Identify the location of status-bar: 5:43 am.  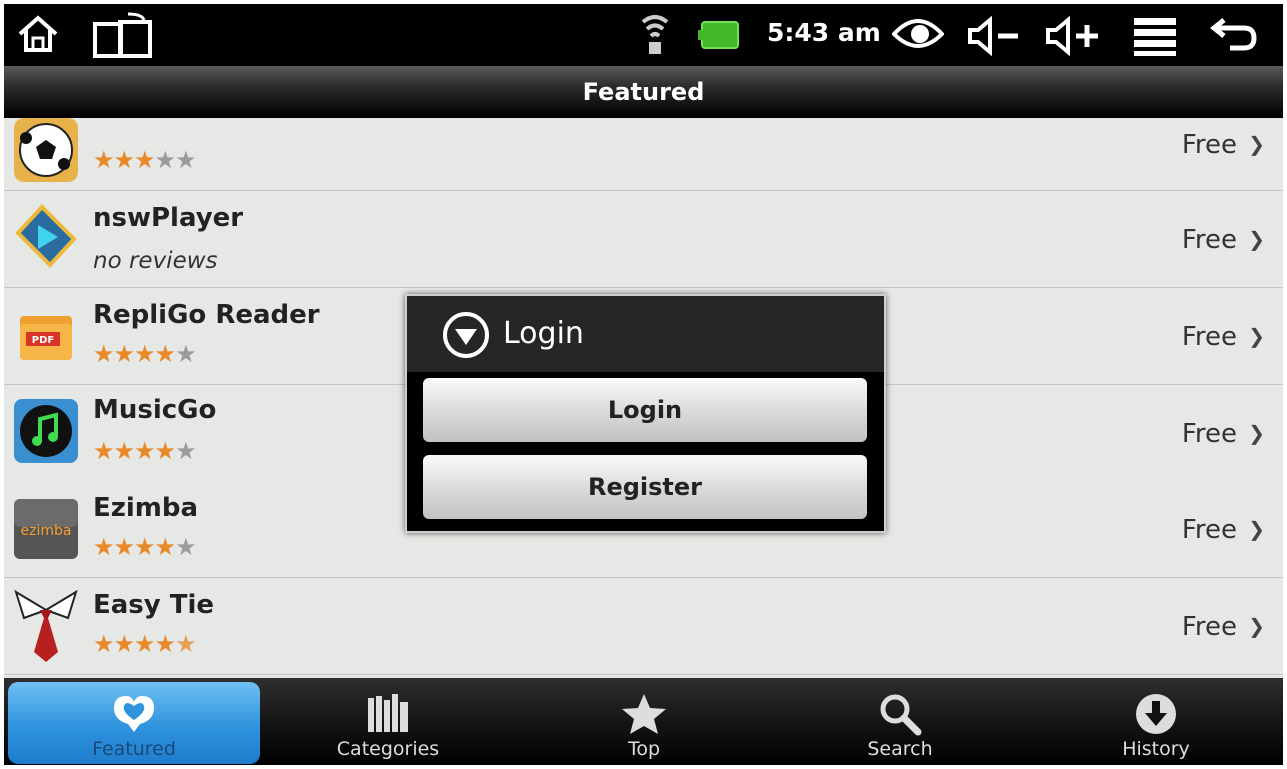
(643, 35).